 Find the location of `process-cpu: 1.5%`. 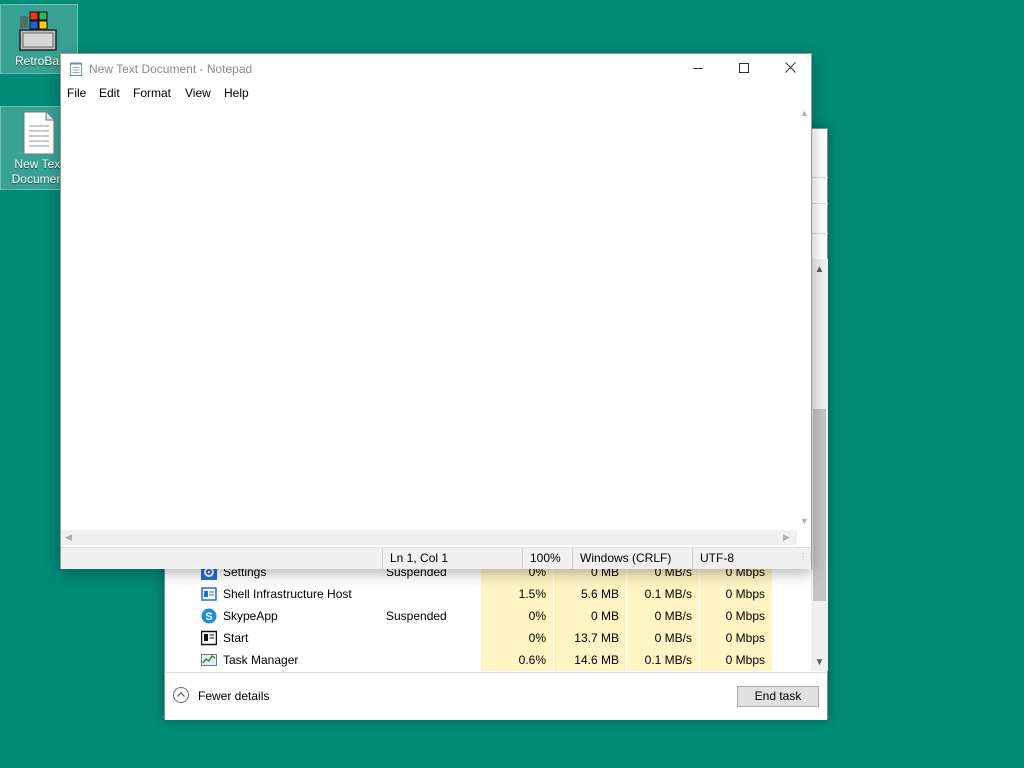

process-cpu: 1.5% is located at coordinates (517, 594).